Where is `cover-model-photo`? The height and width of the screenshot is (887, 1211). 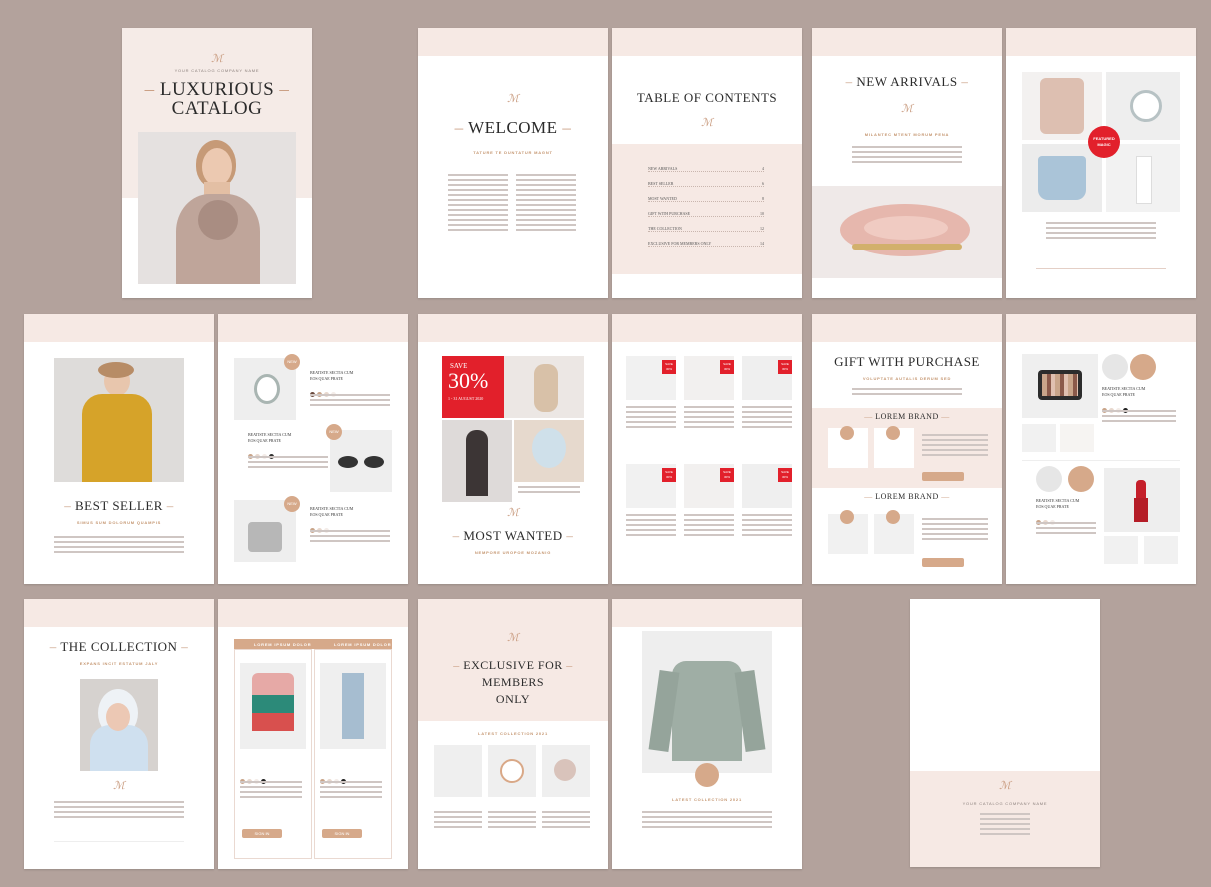
cover-model-photo is located at coordinates (217, 208).